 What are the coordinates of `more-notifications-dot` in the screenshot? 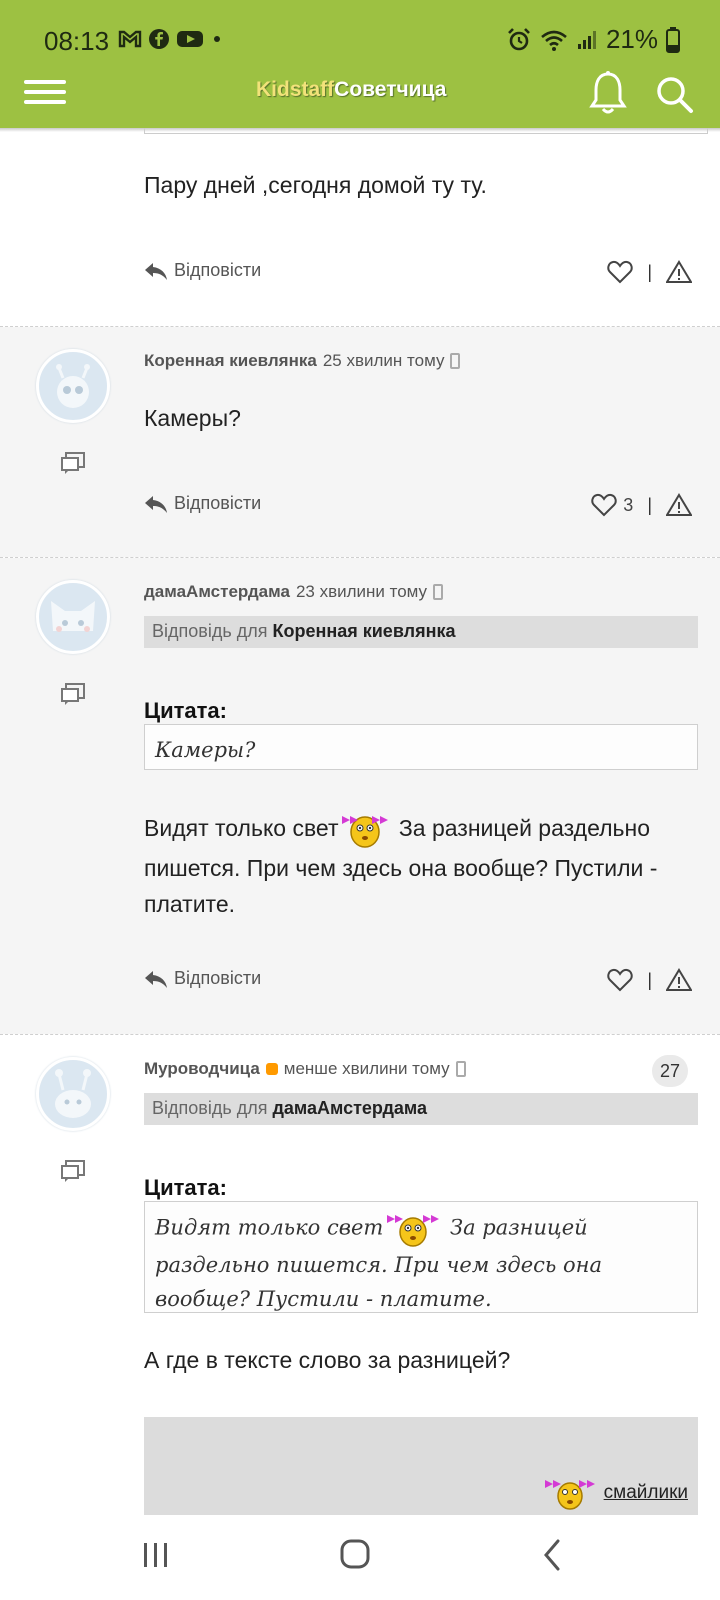 It's located at (217, 39).